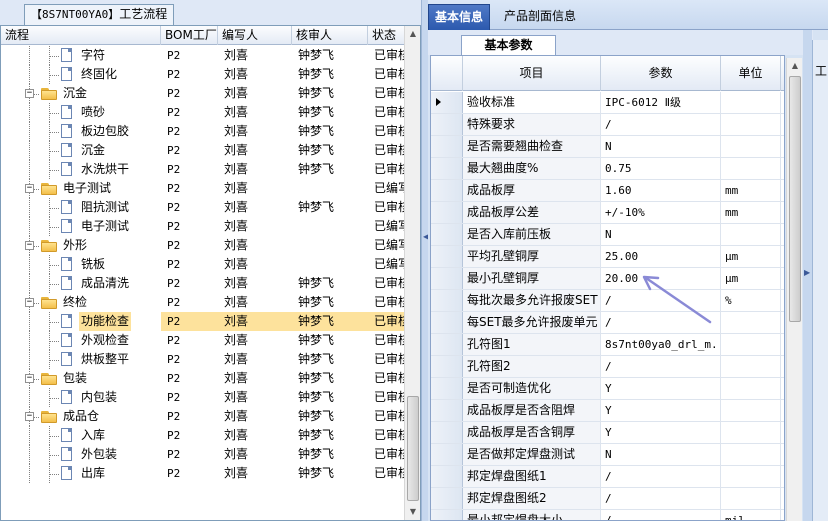  What do you see at coordinates (413, 511) in the screenshot?
I see `scroll-down-icon: ▼` at bounding box center [413, 511].